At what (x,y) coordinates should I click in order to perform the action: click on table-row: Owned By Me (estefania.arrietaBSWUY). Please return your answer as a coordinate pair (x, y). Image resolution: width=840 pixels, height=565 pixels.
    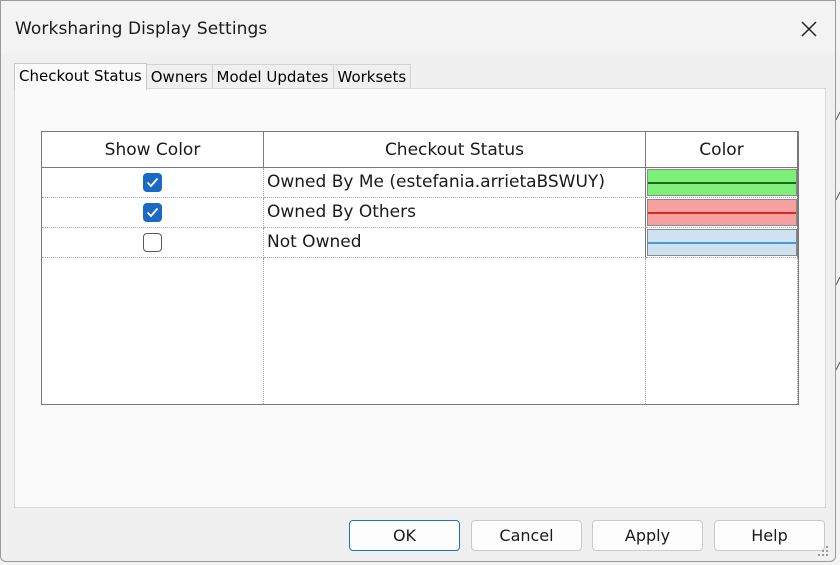
    Looking at the image, I should click on (420, 183).